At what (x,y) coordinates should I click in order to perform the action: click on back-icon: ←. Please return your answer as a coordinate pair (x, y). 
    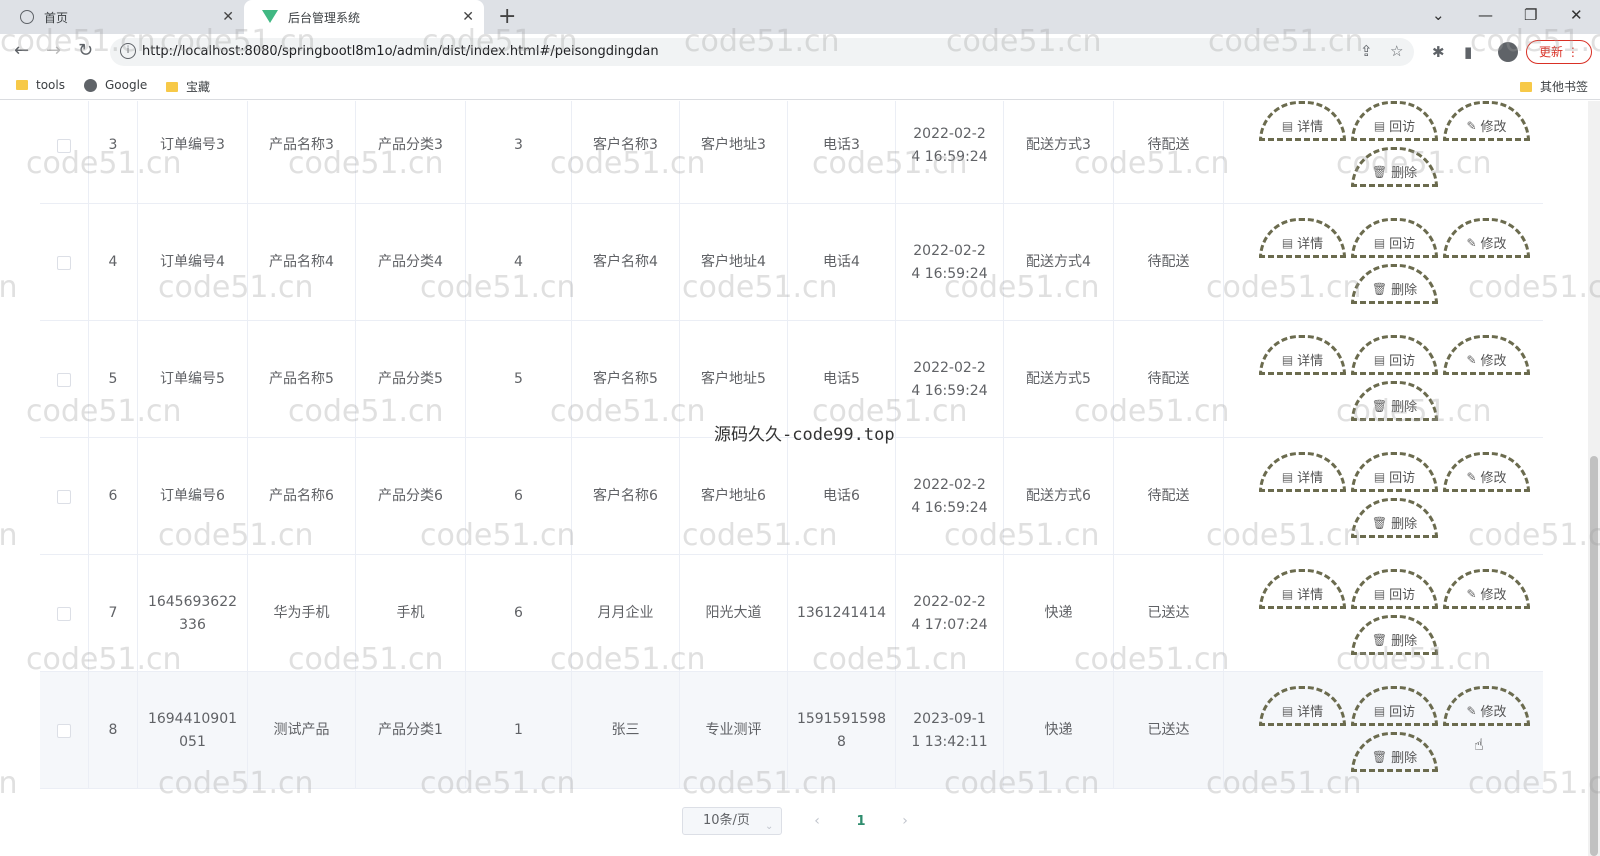
    Looking at the image, I should click on (21, 50).